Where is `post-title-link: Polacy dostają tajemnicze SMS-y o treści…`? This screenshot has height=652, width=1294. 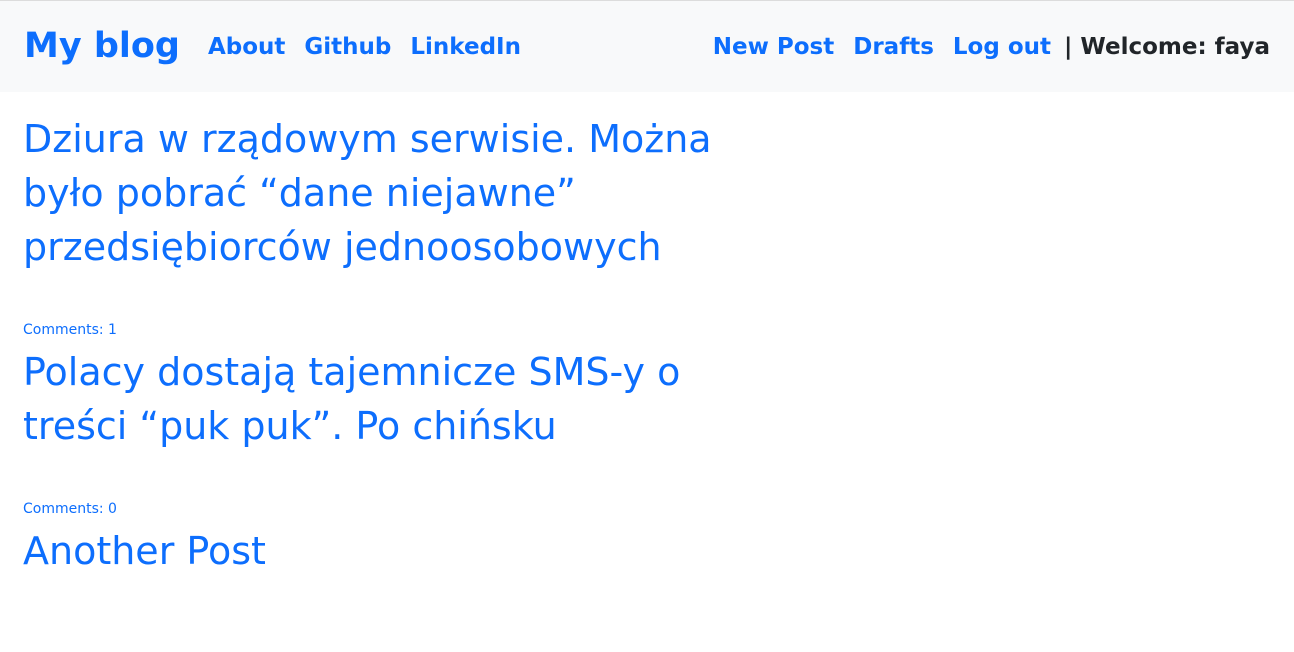
post-title-link: Polacy dostają tajemnicze SMS-y o treści… is located at coordinates (408, 399).